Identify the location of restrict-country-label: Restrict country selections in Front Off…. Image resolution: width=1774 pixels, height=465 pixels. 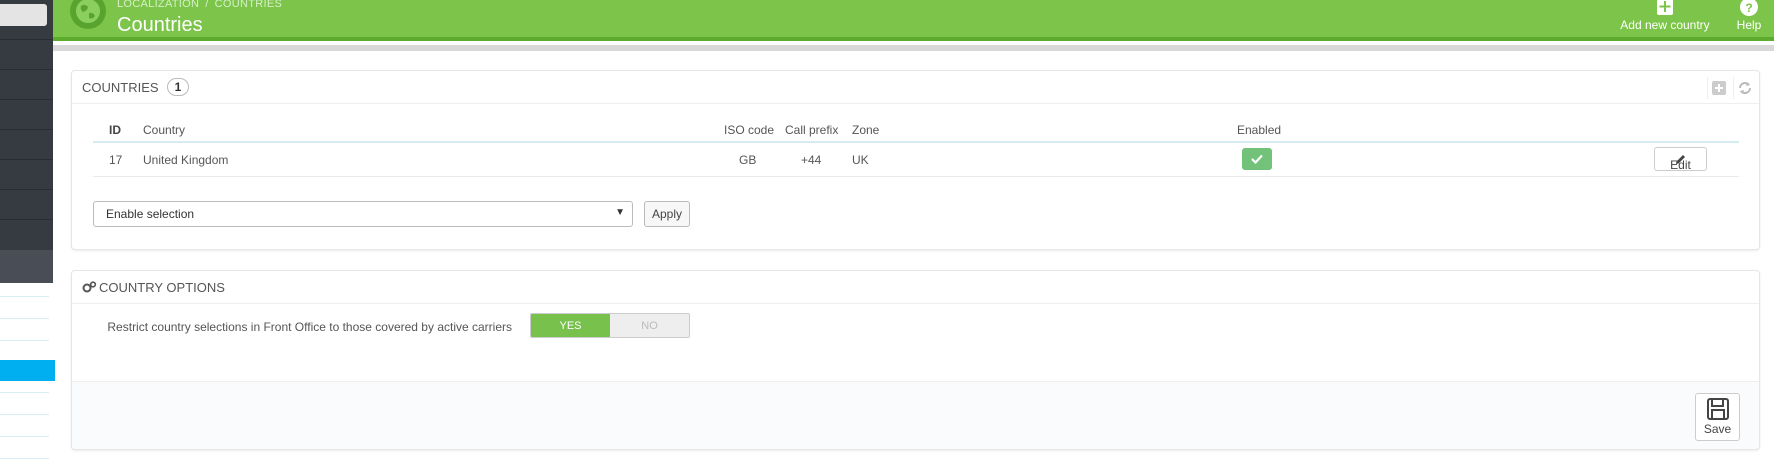
(309, 327).